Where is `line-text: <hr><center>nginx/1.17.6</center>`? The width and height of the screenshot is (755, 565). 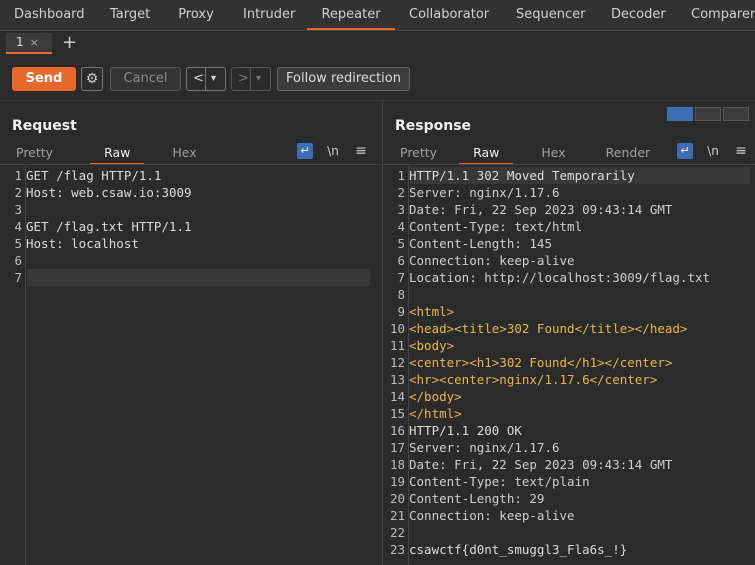
line-text: <hr><center>nginx/1.17.6</center> is located at coordinates (533, 379).